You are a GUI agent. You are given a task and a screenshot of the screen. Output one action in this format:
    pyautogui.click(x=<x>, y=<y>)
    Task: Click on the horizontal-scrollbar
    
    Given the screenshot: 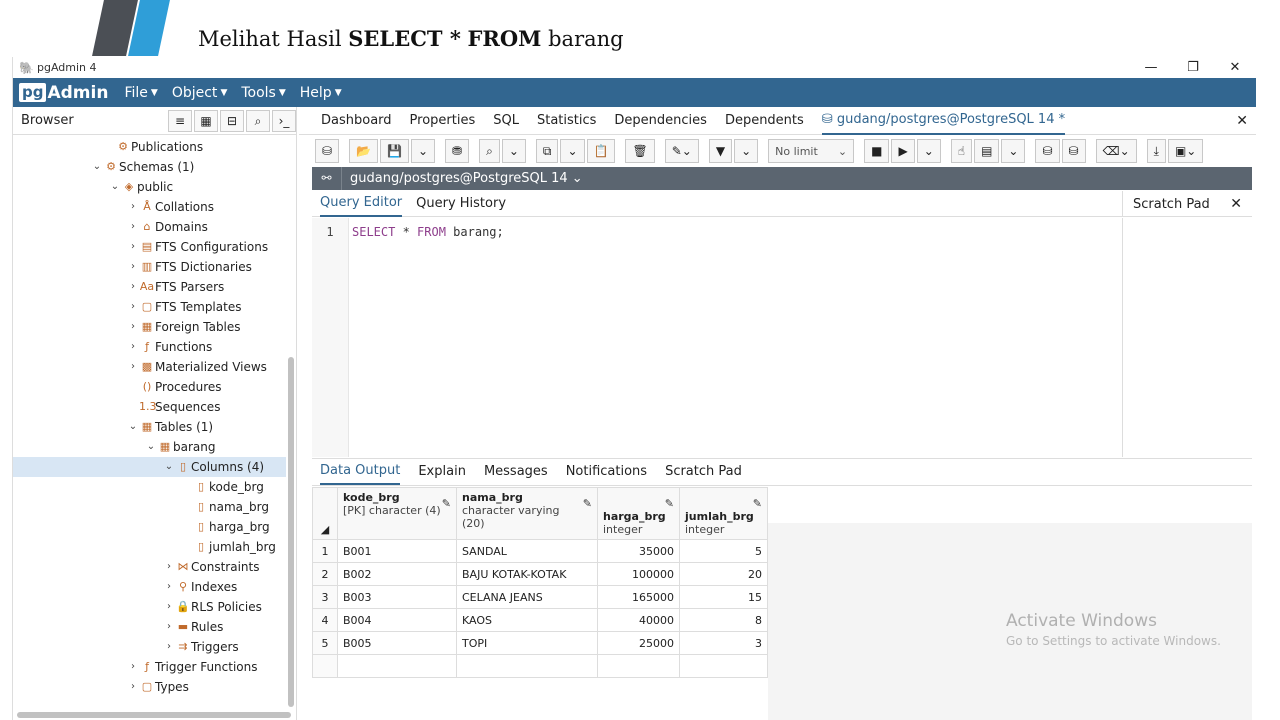 What is the action you would take?
    pyautogui.click(x=154, y=715)
    